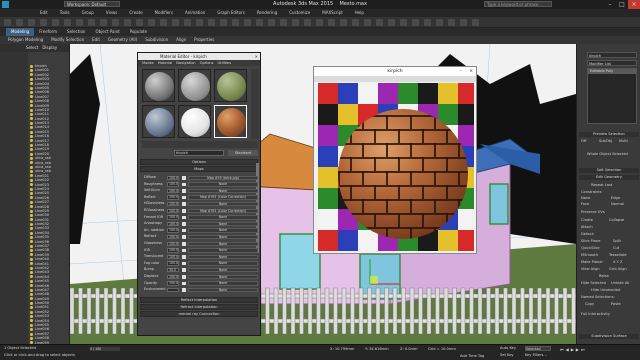 The height and width of the screenshot is (360, 640). Describe the element at coordinates (590, 352) in the screenshot. I see `playback-controls: ⏮ ◀ ▶ ▶ ⏭` at that location.